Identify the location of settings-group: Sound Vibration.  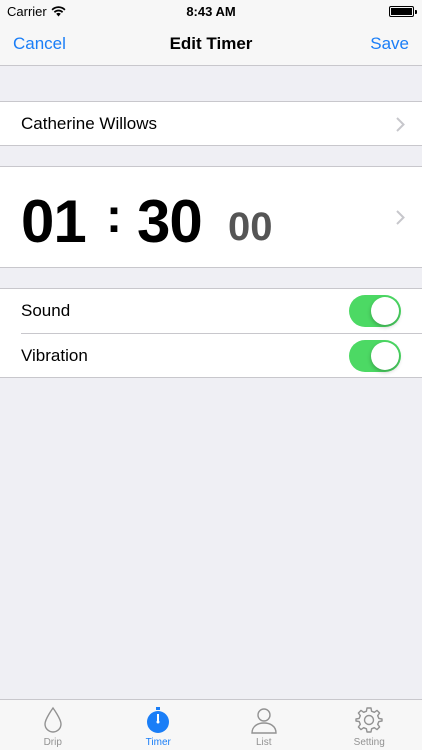
(211, 333).